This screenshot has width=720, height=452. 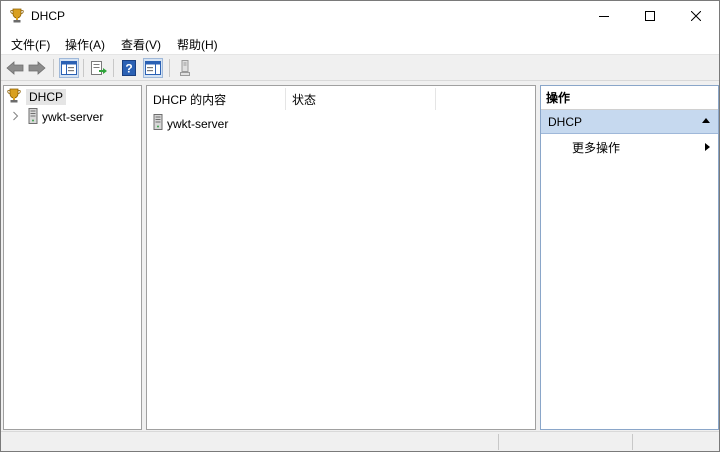 I want to click on minimize-icon, so click(x=604, y=16).